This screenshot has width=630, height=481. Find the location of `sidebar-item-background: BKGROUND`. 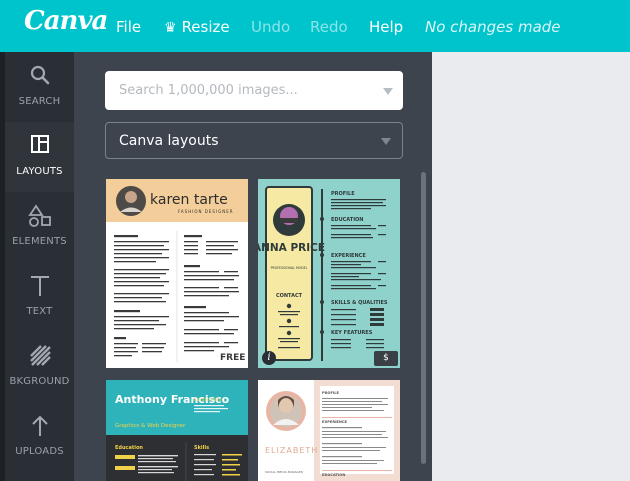

sidebar-item-background: BKGROUND is located at coordinates (39, 367).